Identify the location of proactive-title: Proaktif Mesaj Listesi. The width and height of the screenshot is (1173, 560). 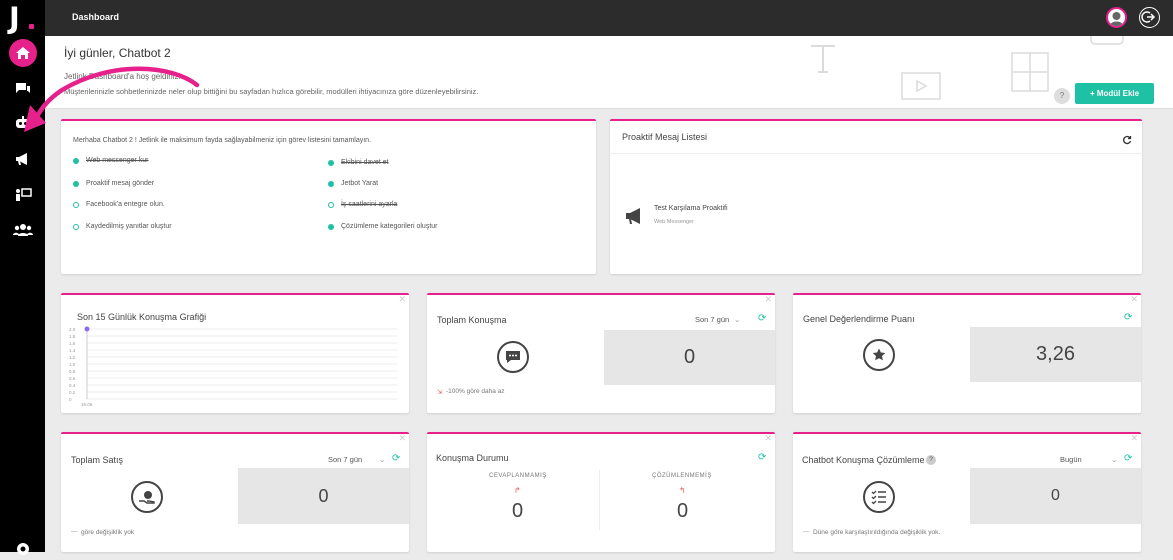
(665, 137).